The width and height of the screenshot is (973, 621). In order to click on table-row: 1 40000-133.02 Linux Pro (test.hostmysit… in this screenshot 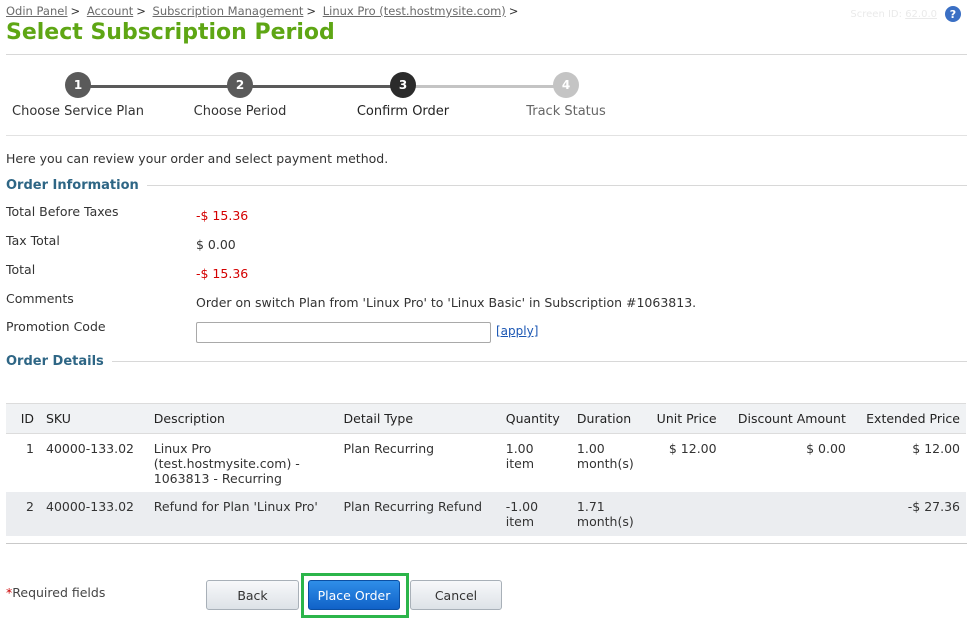, I will do `click(486, 463)`.